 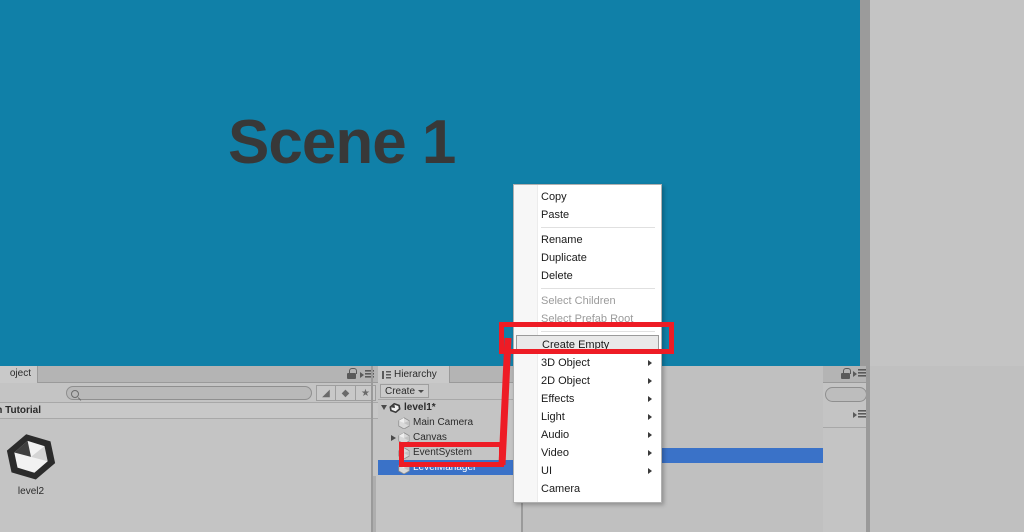 I want to click on menu-item-label: Select Children, so click(x=578, y=301).